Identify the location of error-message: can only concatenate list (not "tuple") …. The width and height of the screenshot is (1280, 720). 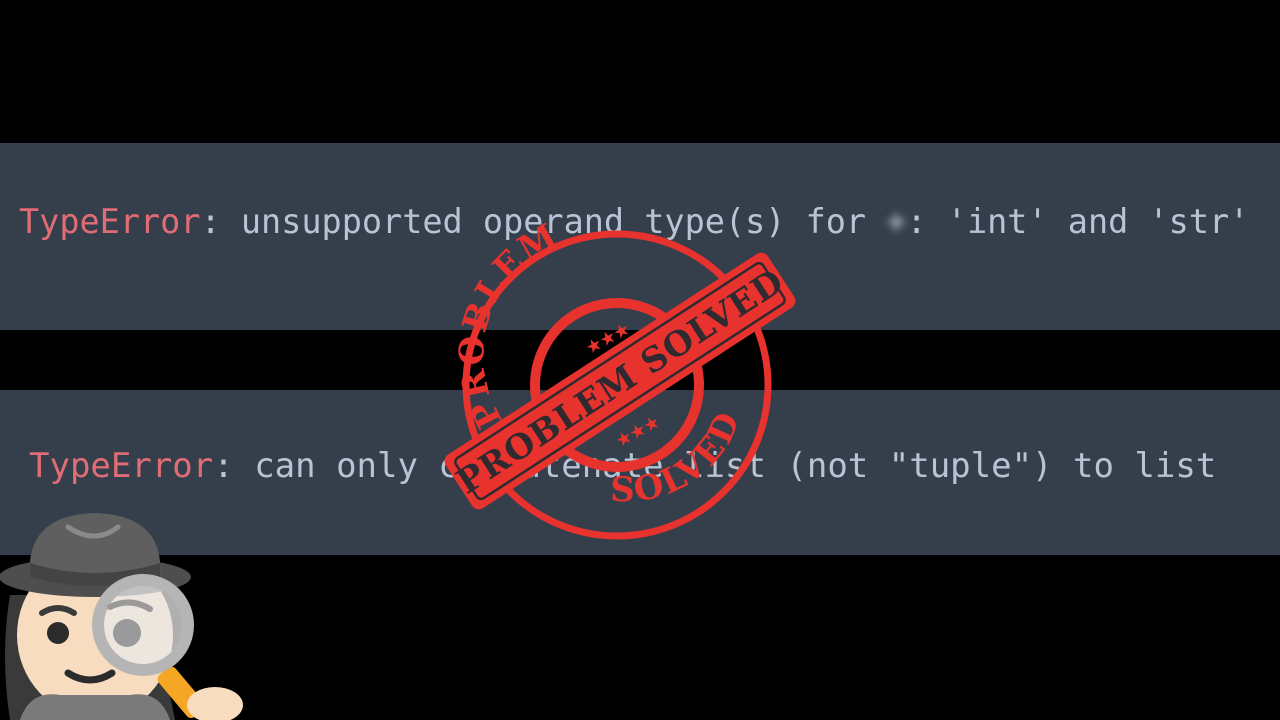
(735, 466).